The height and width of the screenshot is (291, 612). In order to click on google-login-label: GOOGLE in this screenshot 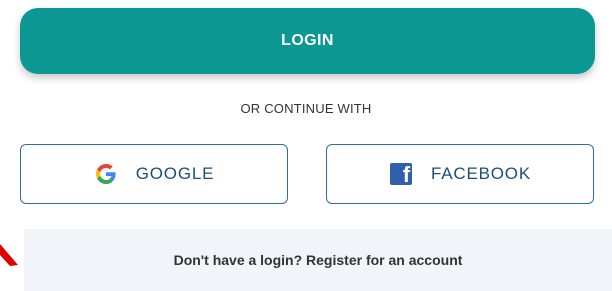, I will do `click(175, 173)`.